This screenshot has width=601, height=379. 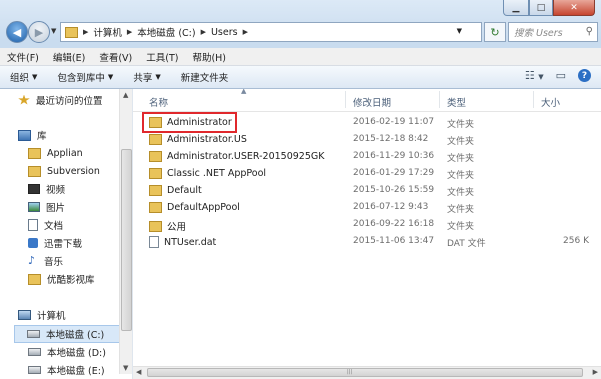 I want to click on menu-help: 帮助(H), so click(x=209, y=57).